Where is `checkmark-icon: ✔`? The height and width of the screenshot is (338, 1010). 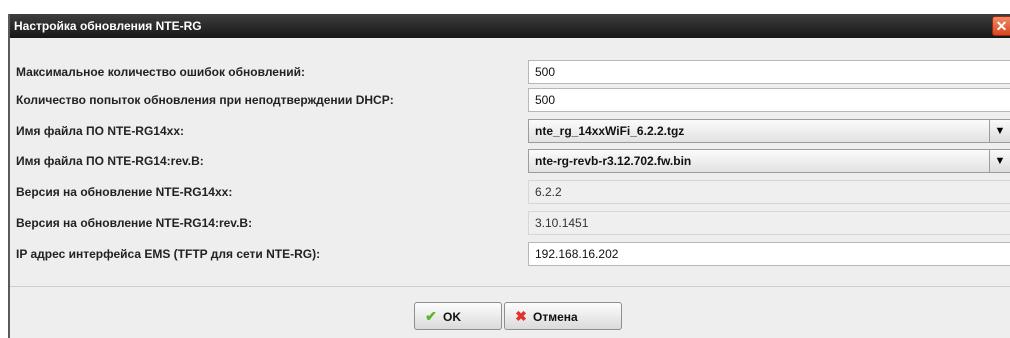
checkmark-icon: ✔ is located at coordinates (431, 316).